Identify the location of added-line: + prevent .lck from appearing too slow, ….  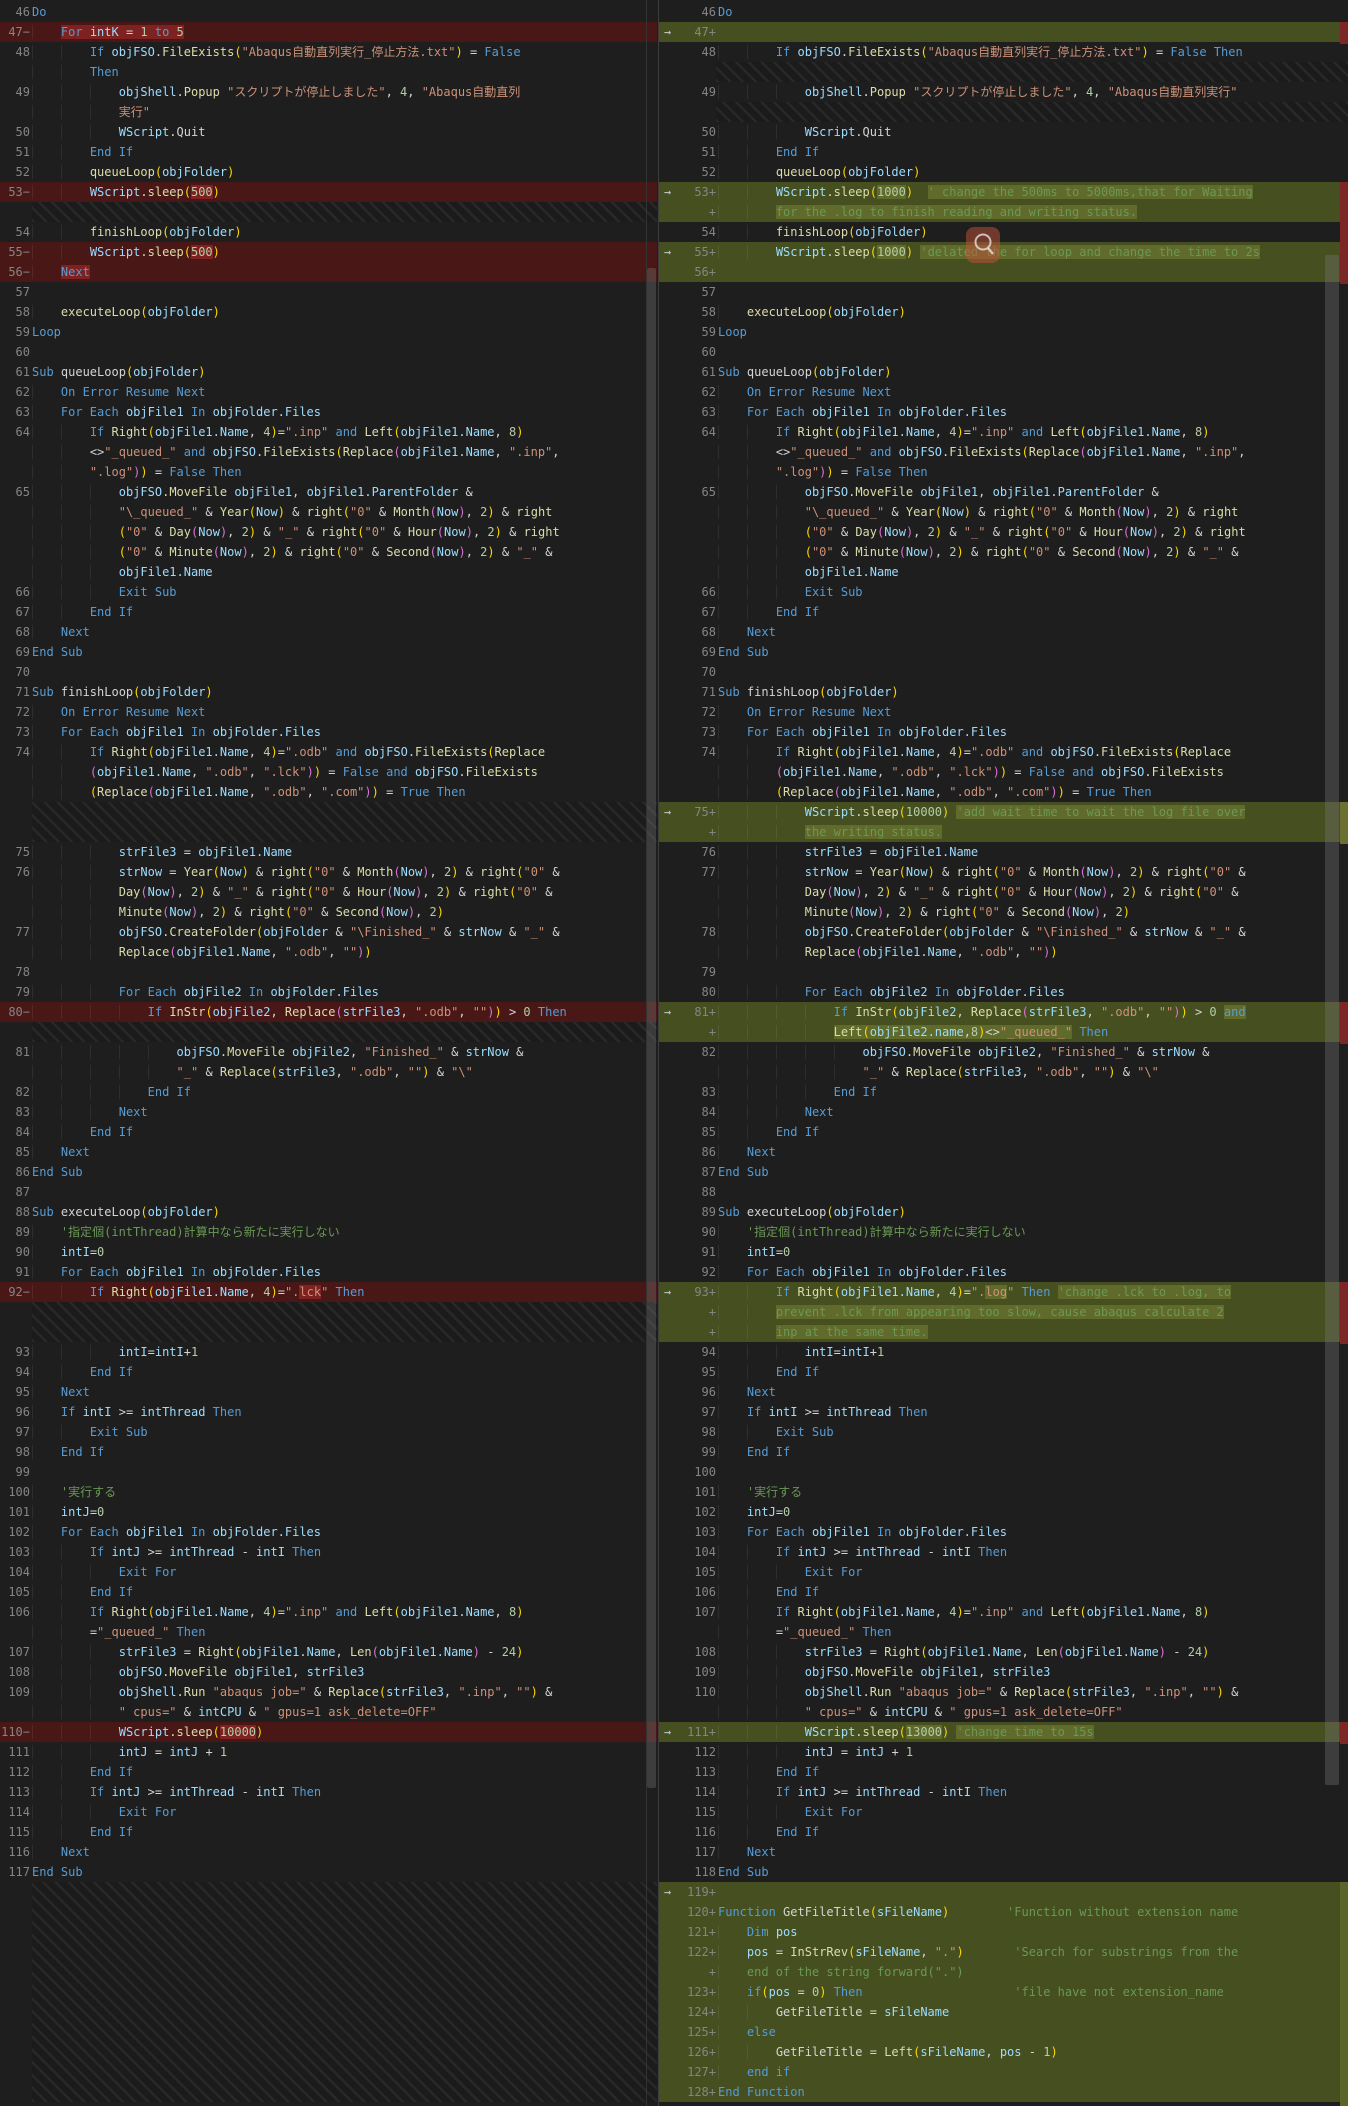
(1003, 1312).